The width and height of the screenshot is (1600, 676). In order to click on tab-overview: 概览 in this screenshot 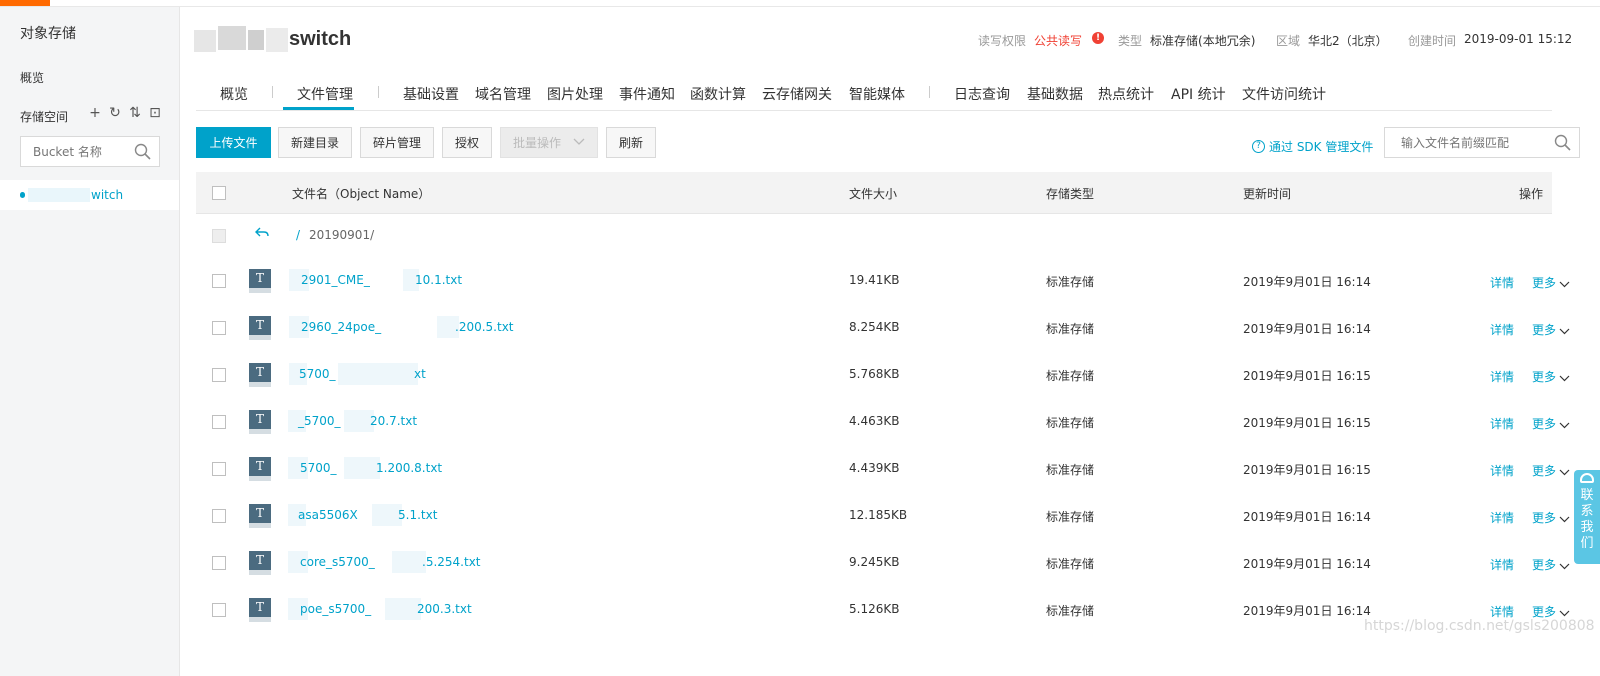, I will do `click(234, 94)`.